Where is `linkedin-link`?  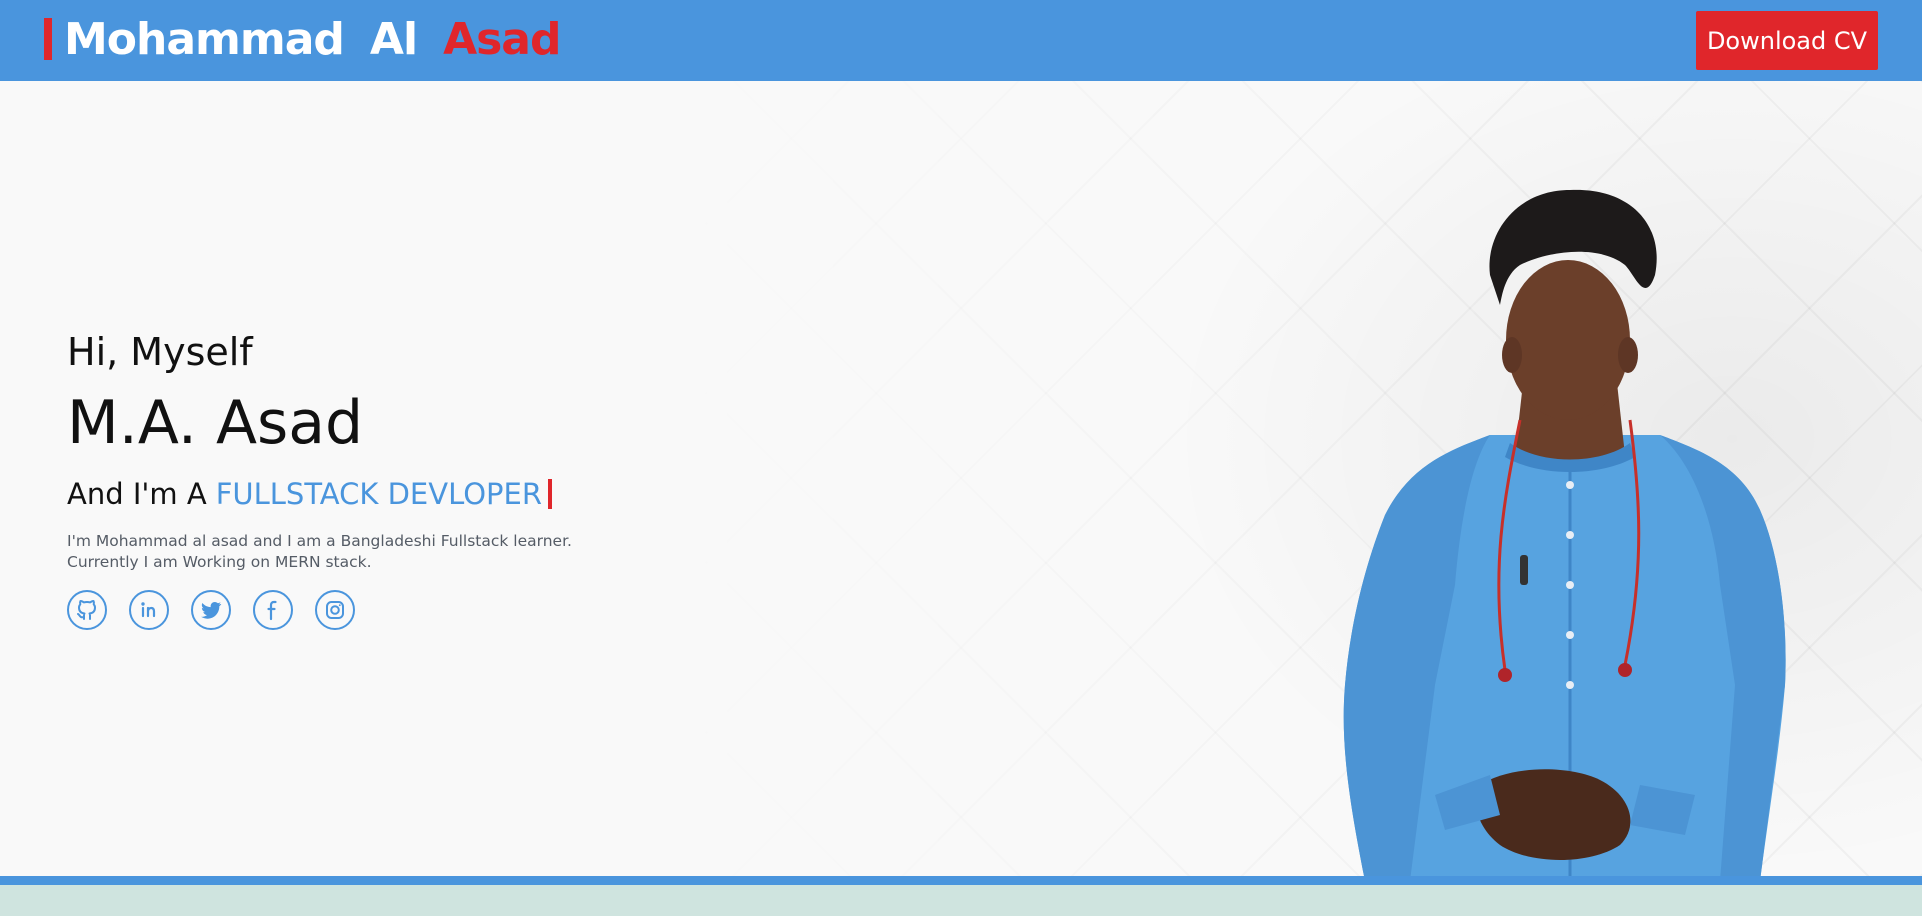
linkedin-link is located at coordinates (149, 610).